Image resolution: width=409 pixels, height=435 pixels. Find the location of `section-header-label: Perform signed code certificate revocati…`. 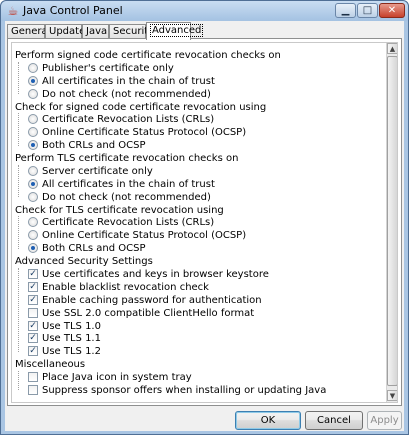

section-header-label: Perform signed code certificate revocati… is located at coordinates (148, 55).